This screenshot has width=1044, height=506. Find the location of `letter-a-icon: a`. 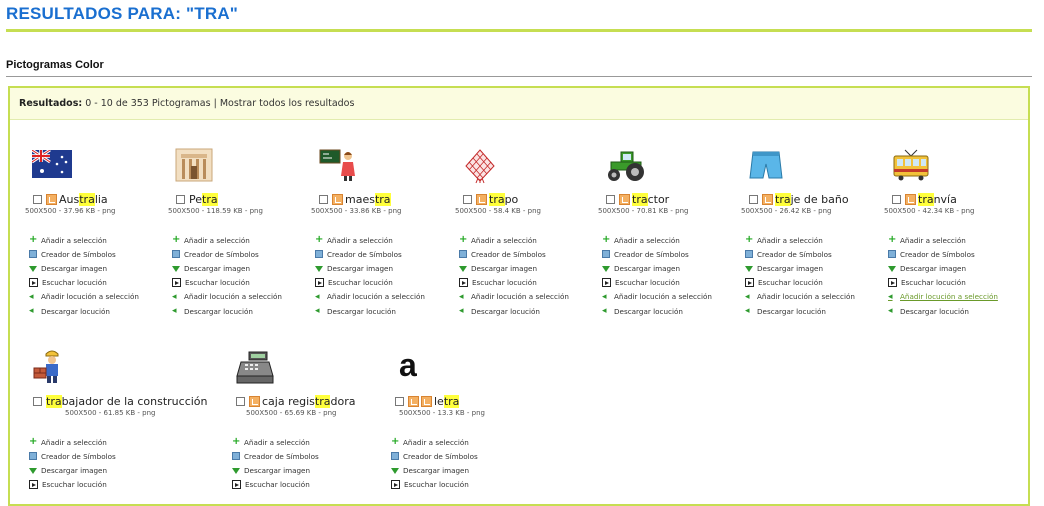

letter-a-icon: a is located at coordinates (420, 367).